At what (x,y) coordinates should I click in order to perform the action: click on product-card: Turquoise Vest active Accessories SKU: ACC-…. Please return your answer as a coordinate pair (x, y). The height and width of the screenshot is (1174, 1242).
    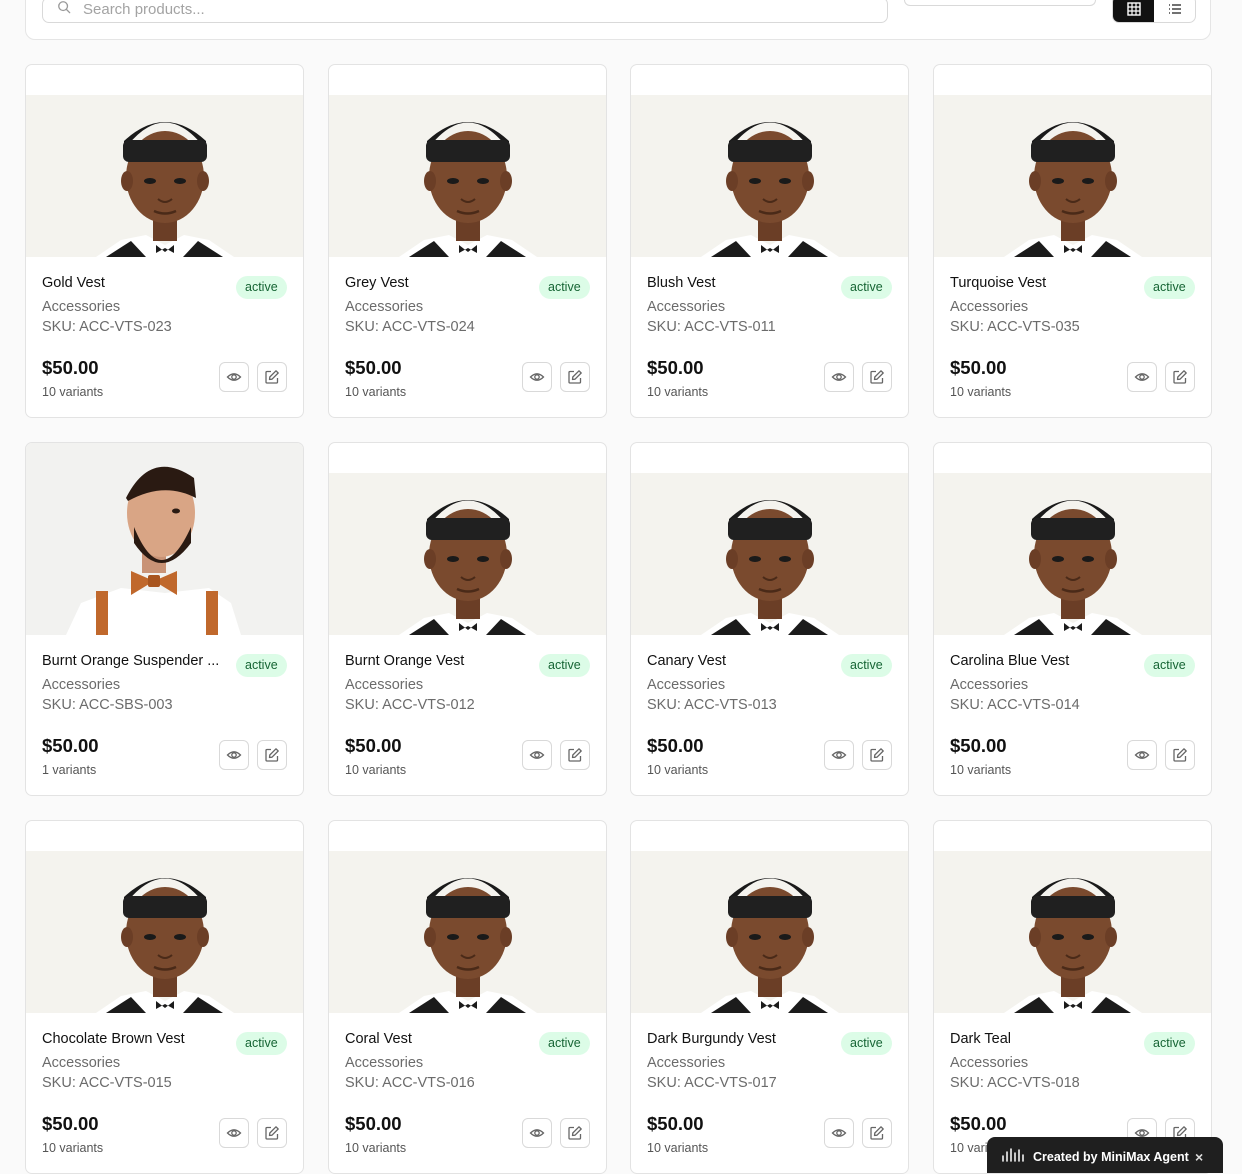
    Looking at the image, I should click on (1072, 241).